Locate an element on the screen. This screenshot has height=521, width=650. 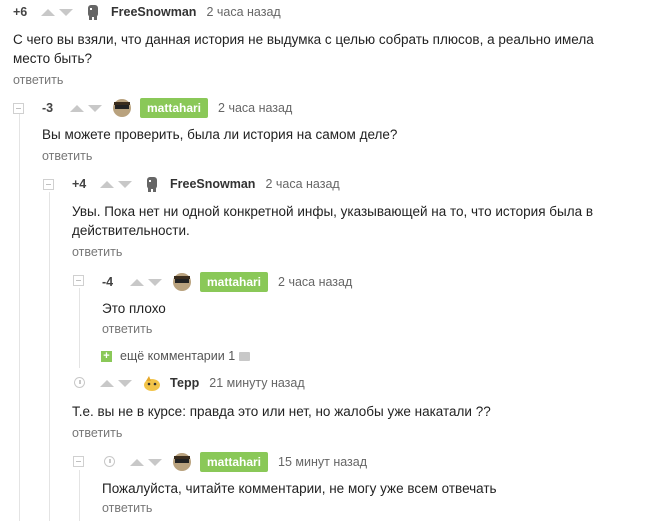
plus-icon: + is located at coordinates (106, 356).